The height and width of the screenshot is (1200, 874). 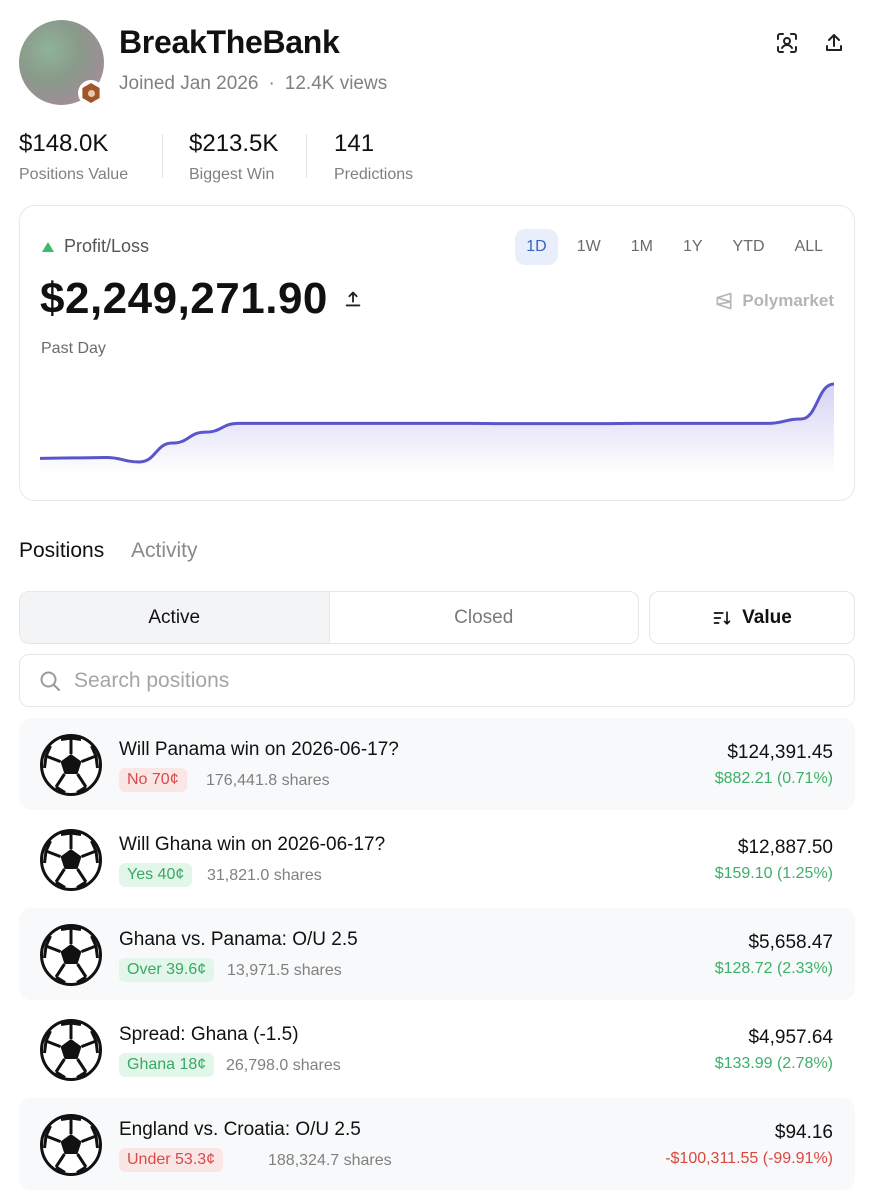 What do you see at coordinates (790, 1037) in the screenshot?
I see `position-value: $4,957.64` at bounding box center [790, 1037].